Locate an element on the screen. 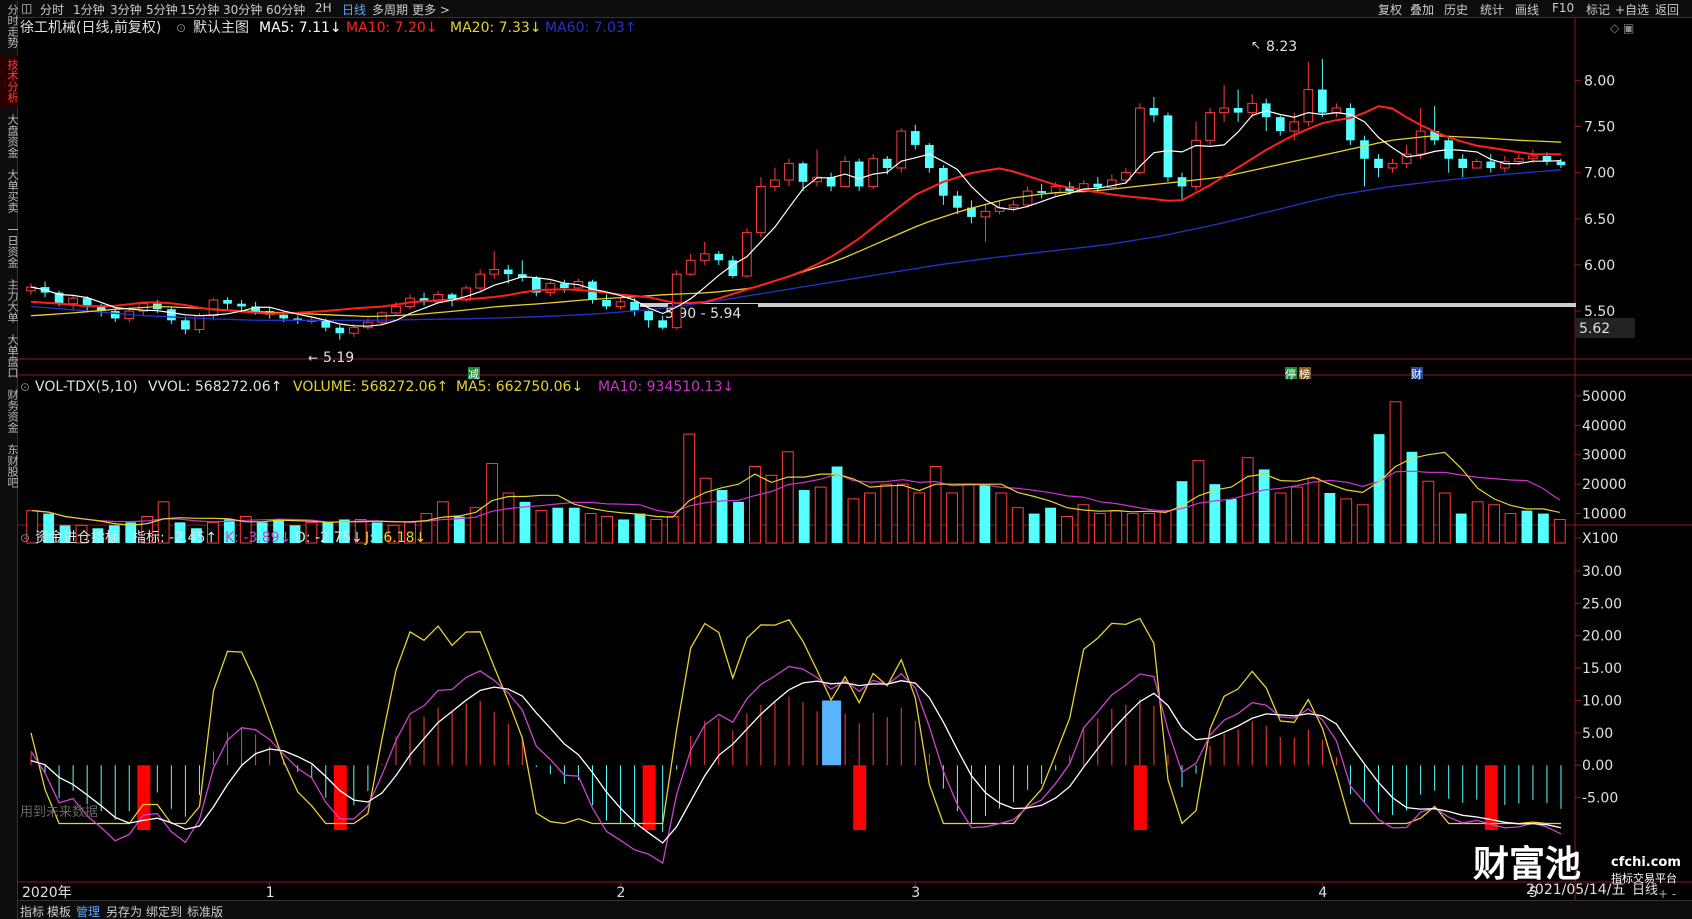 This screenshot has height=919, width=1692. volume-collapse-icon: ⊙ is located at coordinates (25, 387).